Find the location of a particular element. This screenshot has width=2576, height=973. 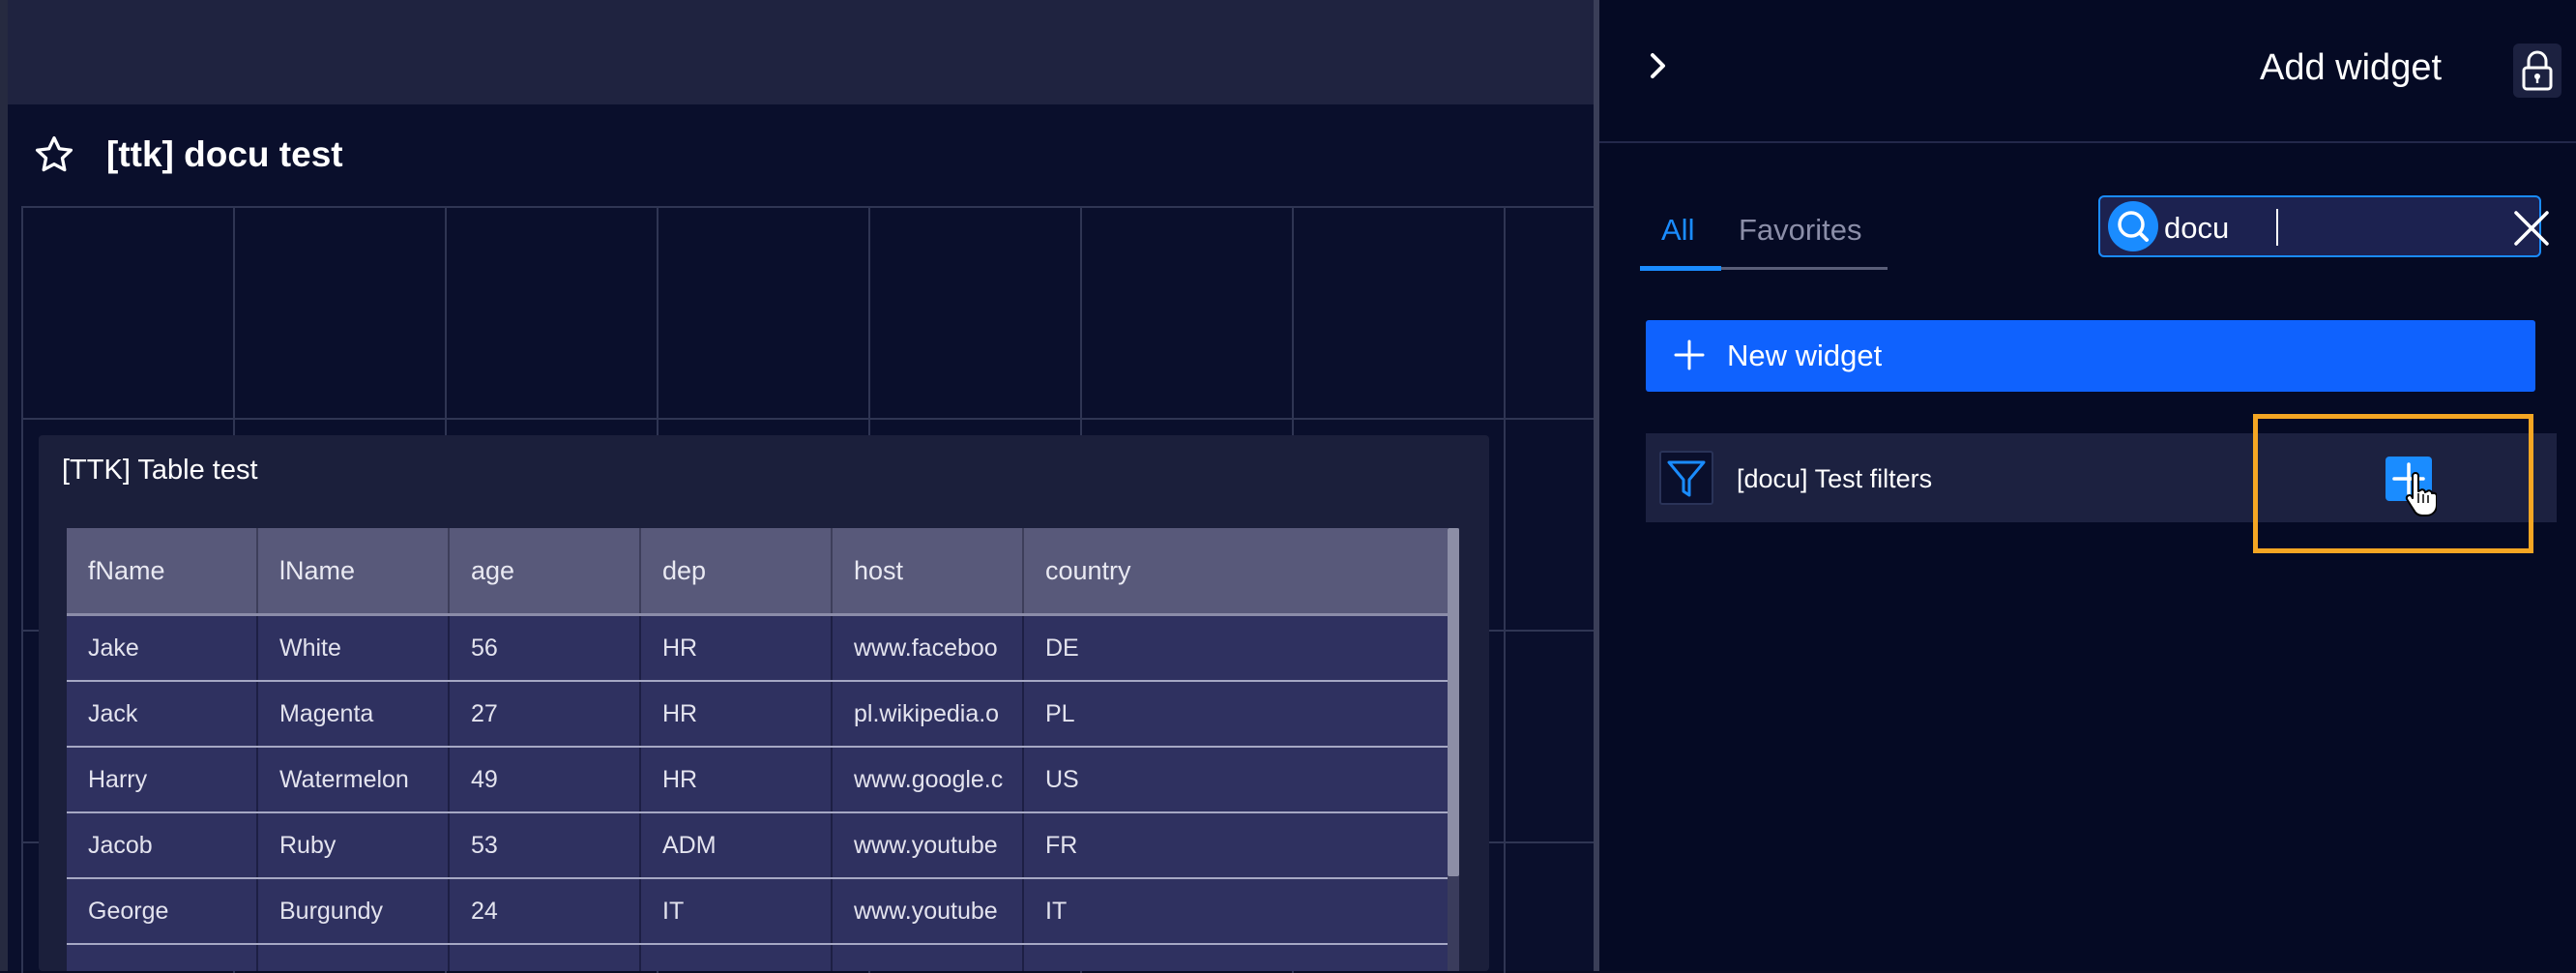

table-cell: 49 is located at coordinates (545, 780).